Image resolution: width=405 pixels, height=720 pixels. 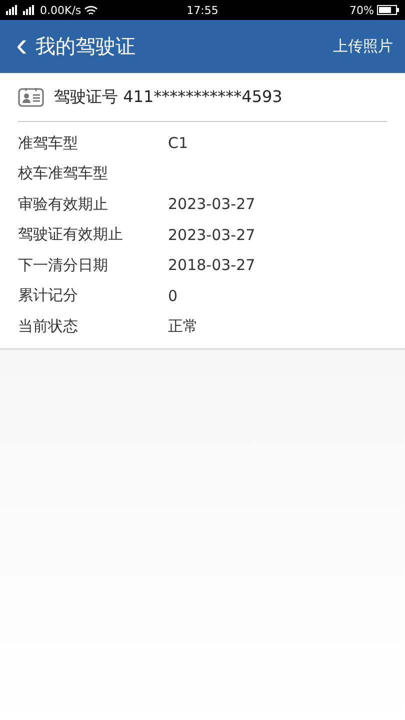 What do you see at coordinates (63, 204) in the screenshot?
I see `field-label: 审验有效期止` at bounding box center [63, 204].